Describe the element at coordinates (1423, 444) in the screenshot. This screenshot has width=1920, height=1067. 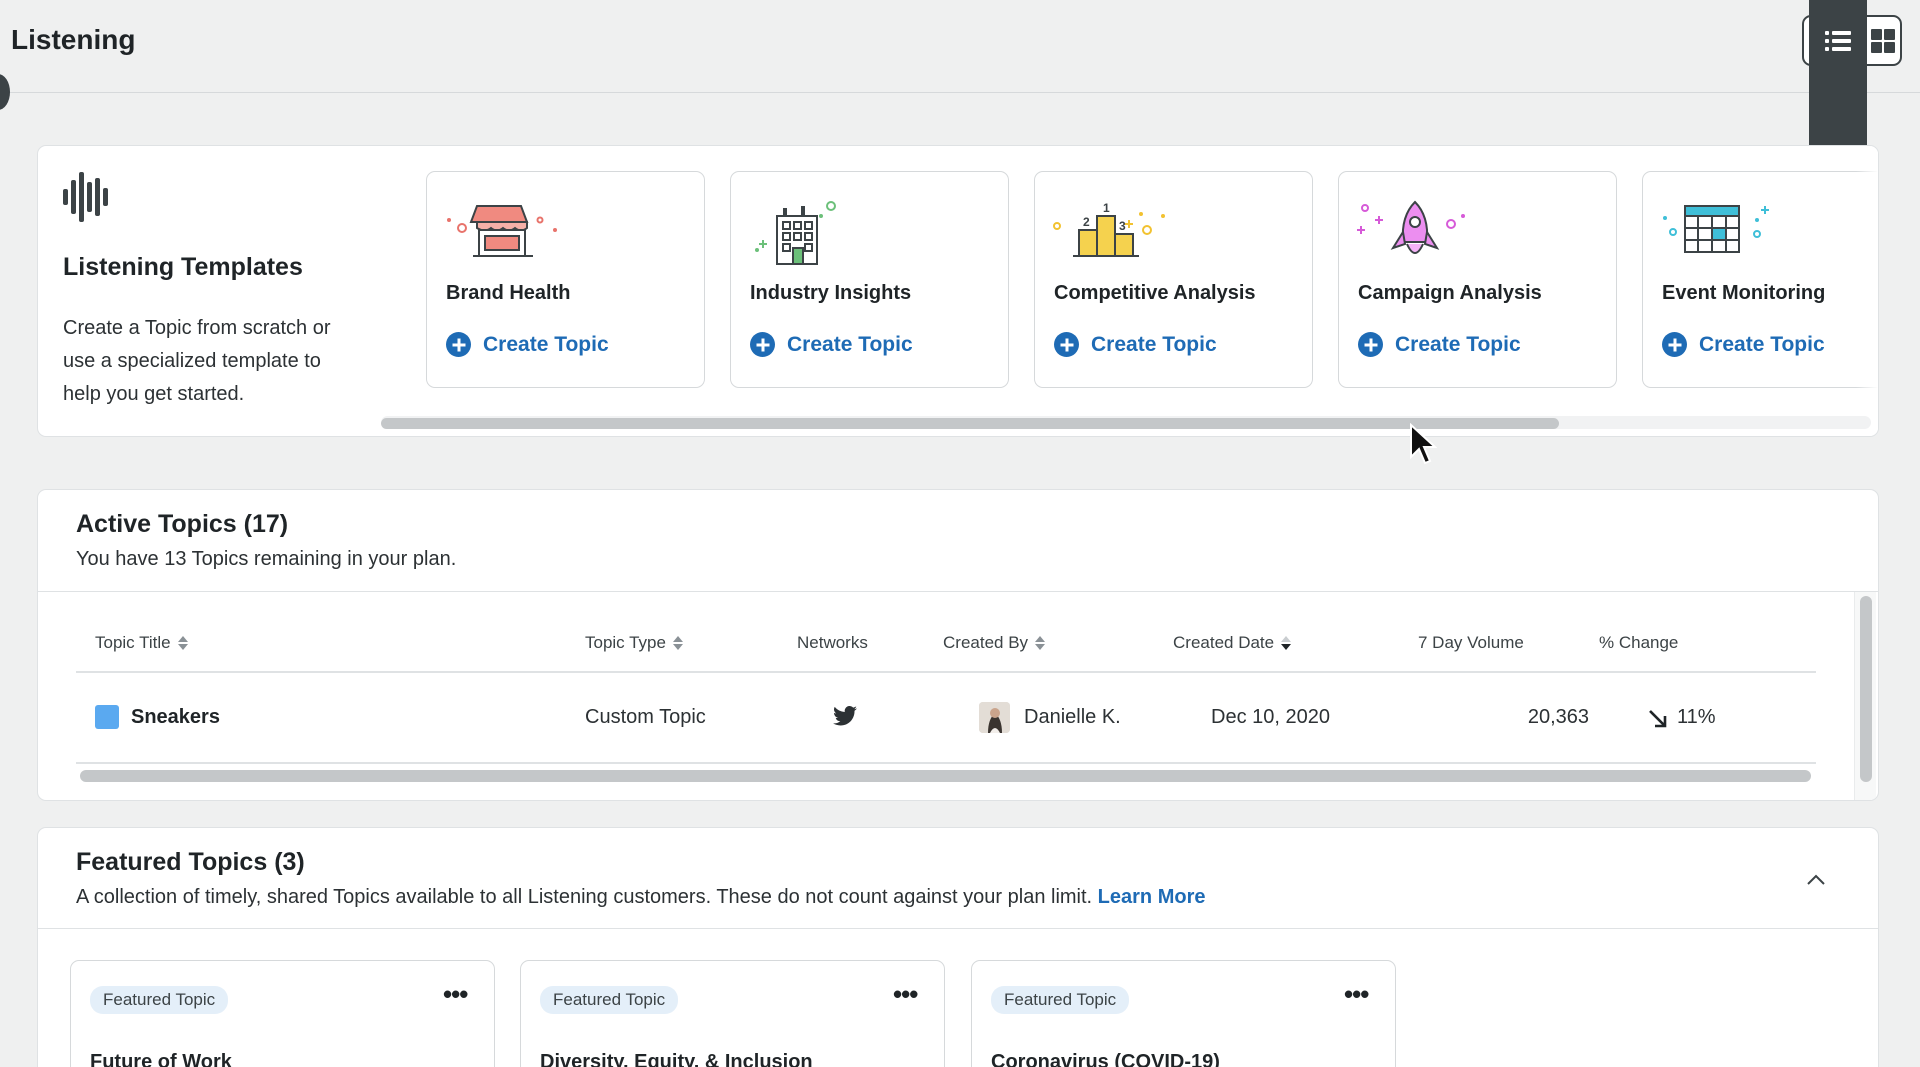
I see `mouse-cursor-icon` at that location.